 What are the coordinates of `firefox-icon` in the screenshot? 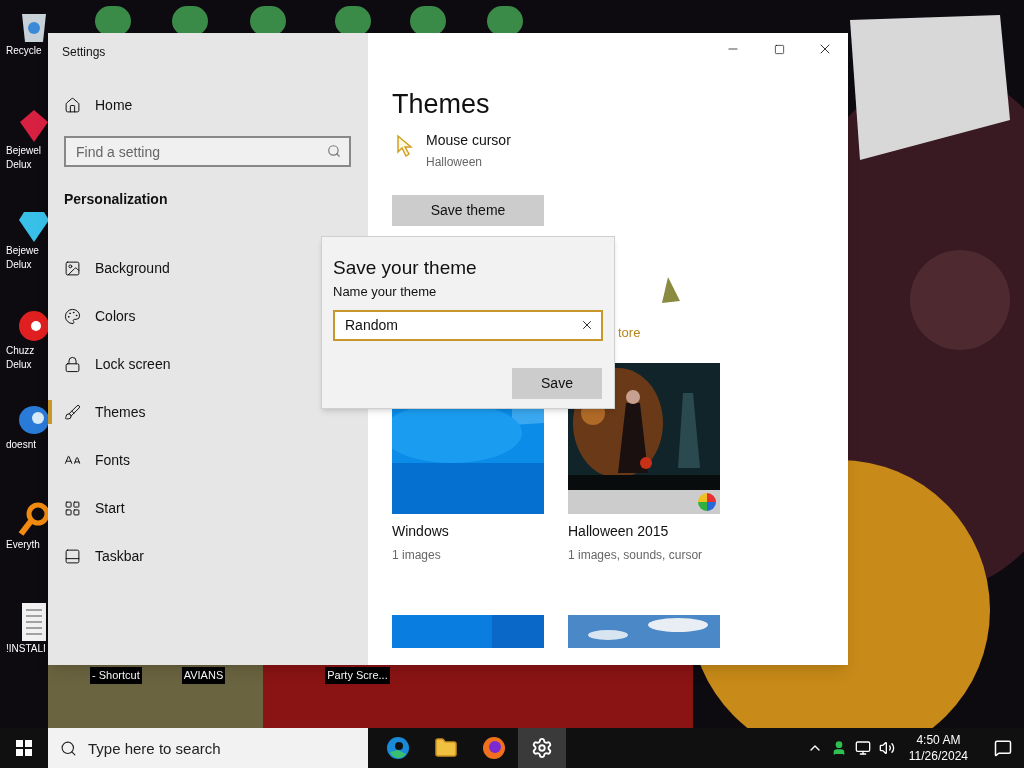 It's located at (494, 748).